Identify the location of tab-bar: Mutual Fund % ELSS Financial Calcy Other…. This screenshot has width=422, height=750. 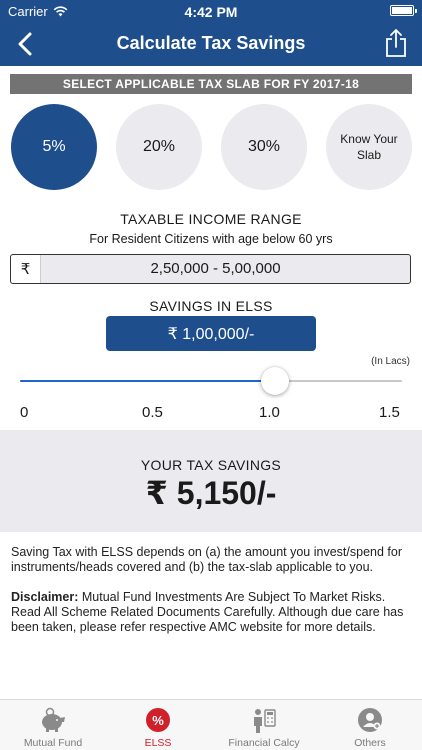
(211, 724).